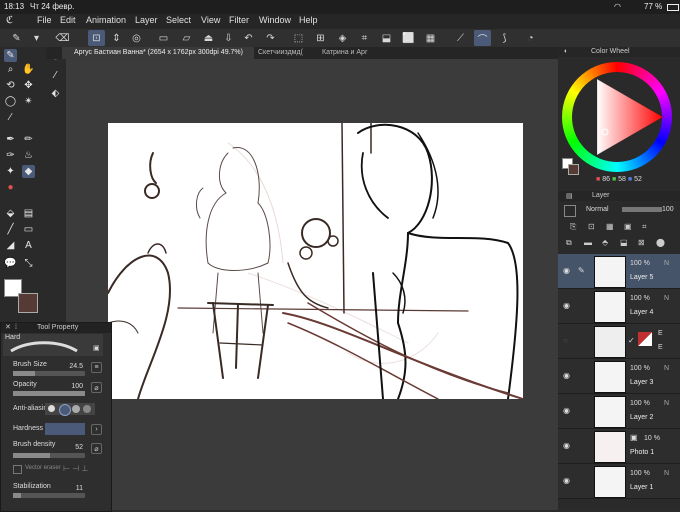 The height and width of the screenshot is (512, 680). Describe the element at coordinates (660, 242) in the screenshot. I see `layer-mask-icon: ⬤` at that location.